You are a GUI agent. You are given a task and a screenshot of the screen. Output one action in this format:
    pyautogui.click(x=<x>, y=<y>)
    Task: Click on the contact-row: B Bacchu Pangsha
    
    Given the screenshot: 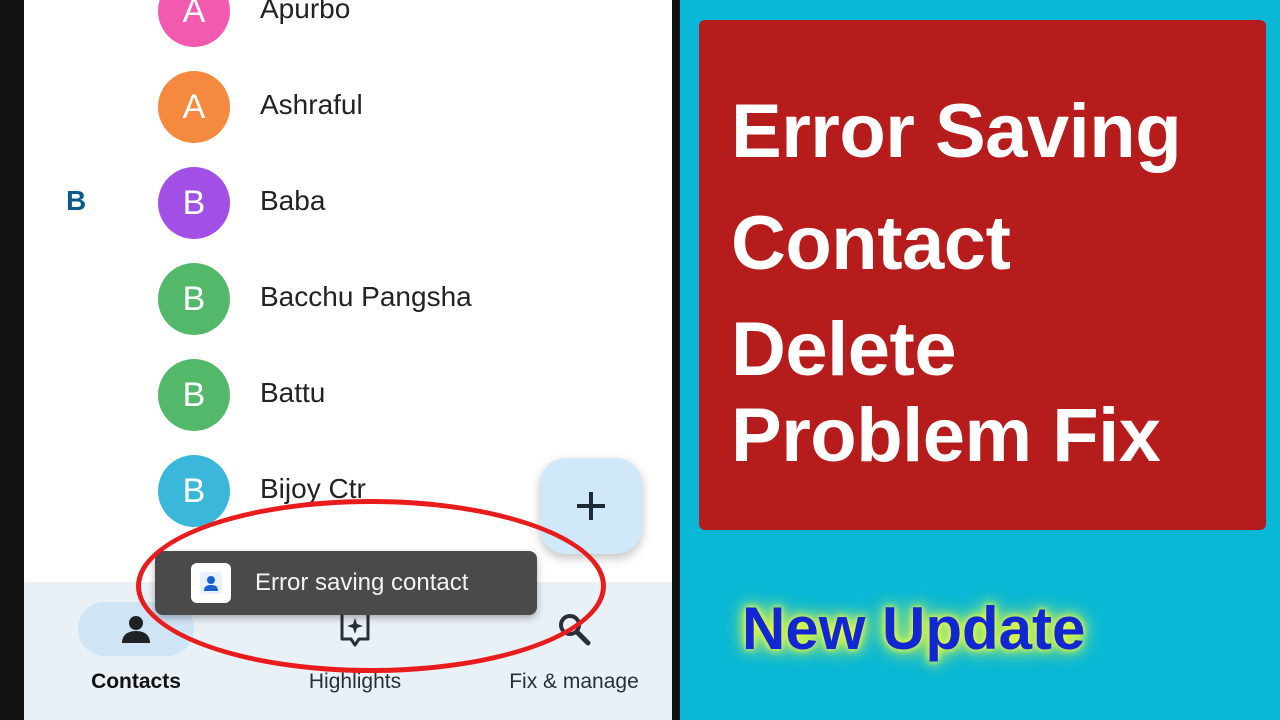 What is the action you would take?
    pyautogui.click(x=348, y=299)
    